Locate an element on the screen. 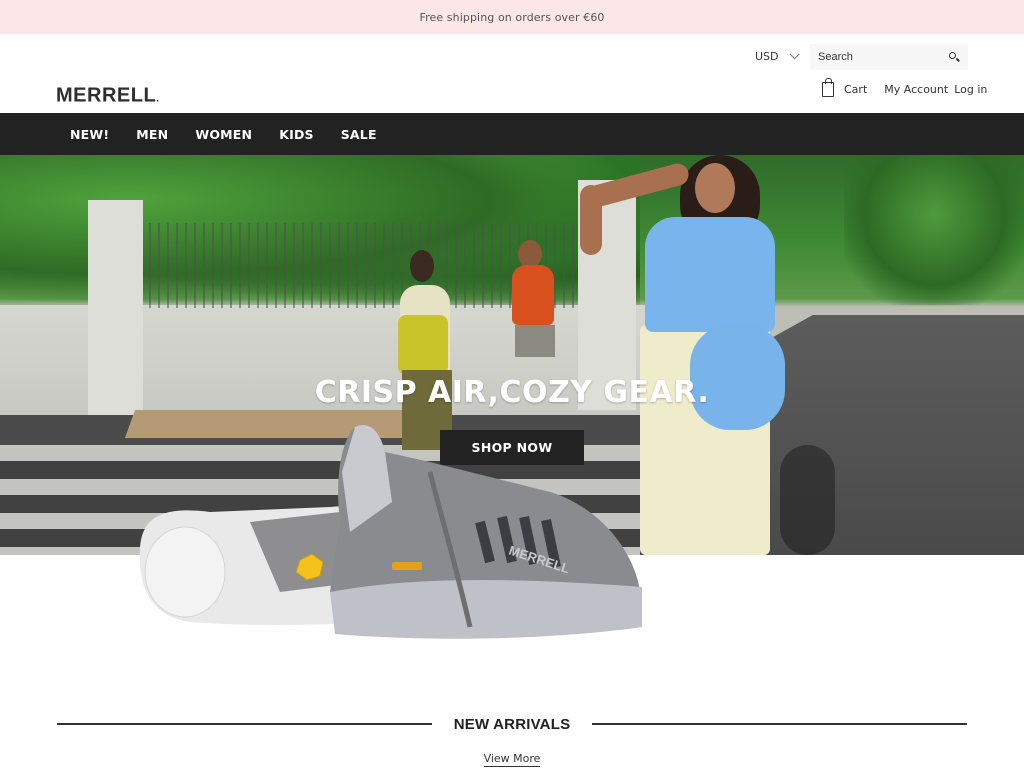 The height and width of the screenshot is (768, 1024). my-account-link: My Account is located at coordinates (916, 89).